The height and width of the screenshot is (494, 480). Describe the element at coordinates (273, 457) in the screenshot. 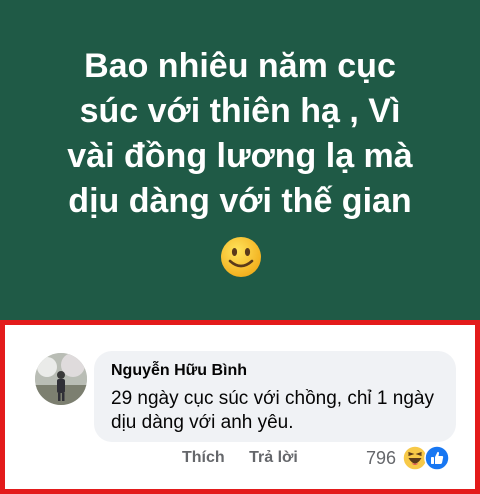

I see `reply-button: Trả lời` at that location.